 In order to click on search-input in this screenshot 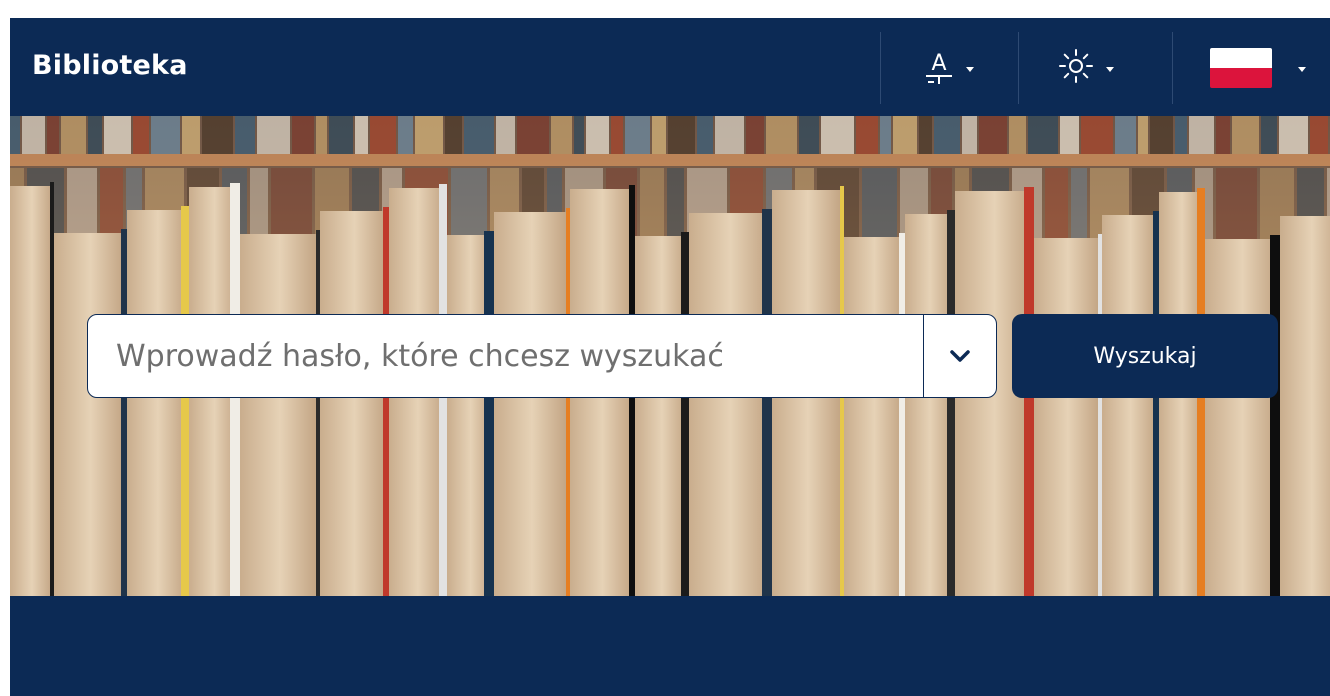, I will do `click(505, 356)`.